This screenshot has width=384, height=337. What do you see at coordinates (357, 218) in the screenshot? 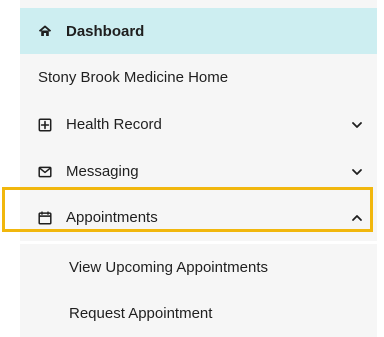
I see `chevron-up-icon` at bounding box center [357, 218].